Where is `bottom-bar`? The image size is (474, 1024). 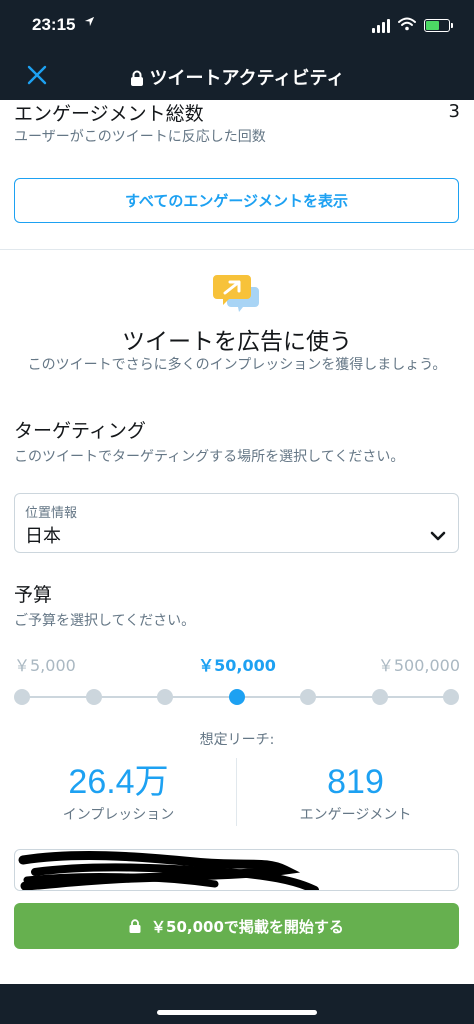 bottom-bar is located at coordinates (237, 1004).